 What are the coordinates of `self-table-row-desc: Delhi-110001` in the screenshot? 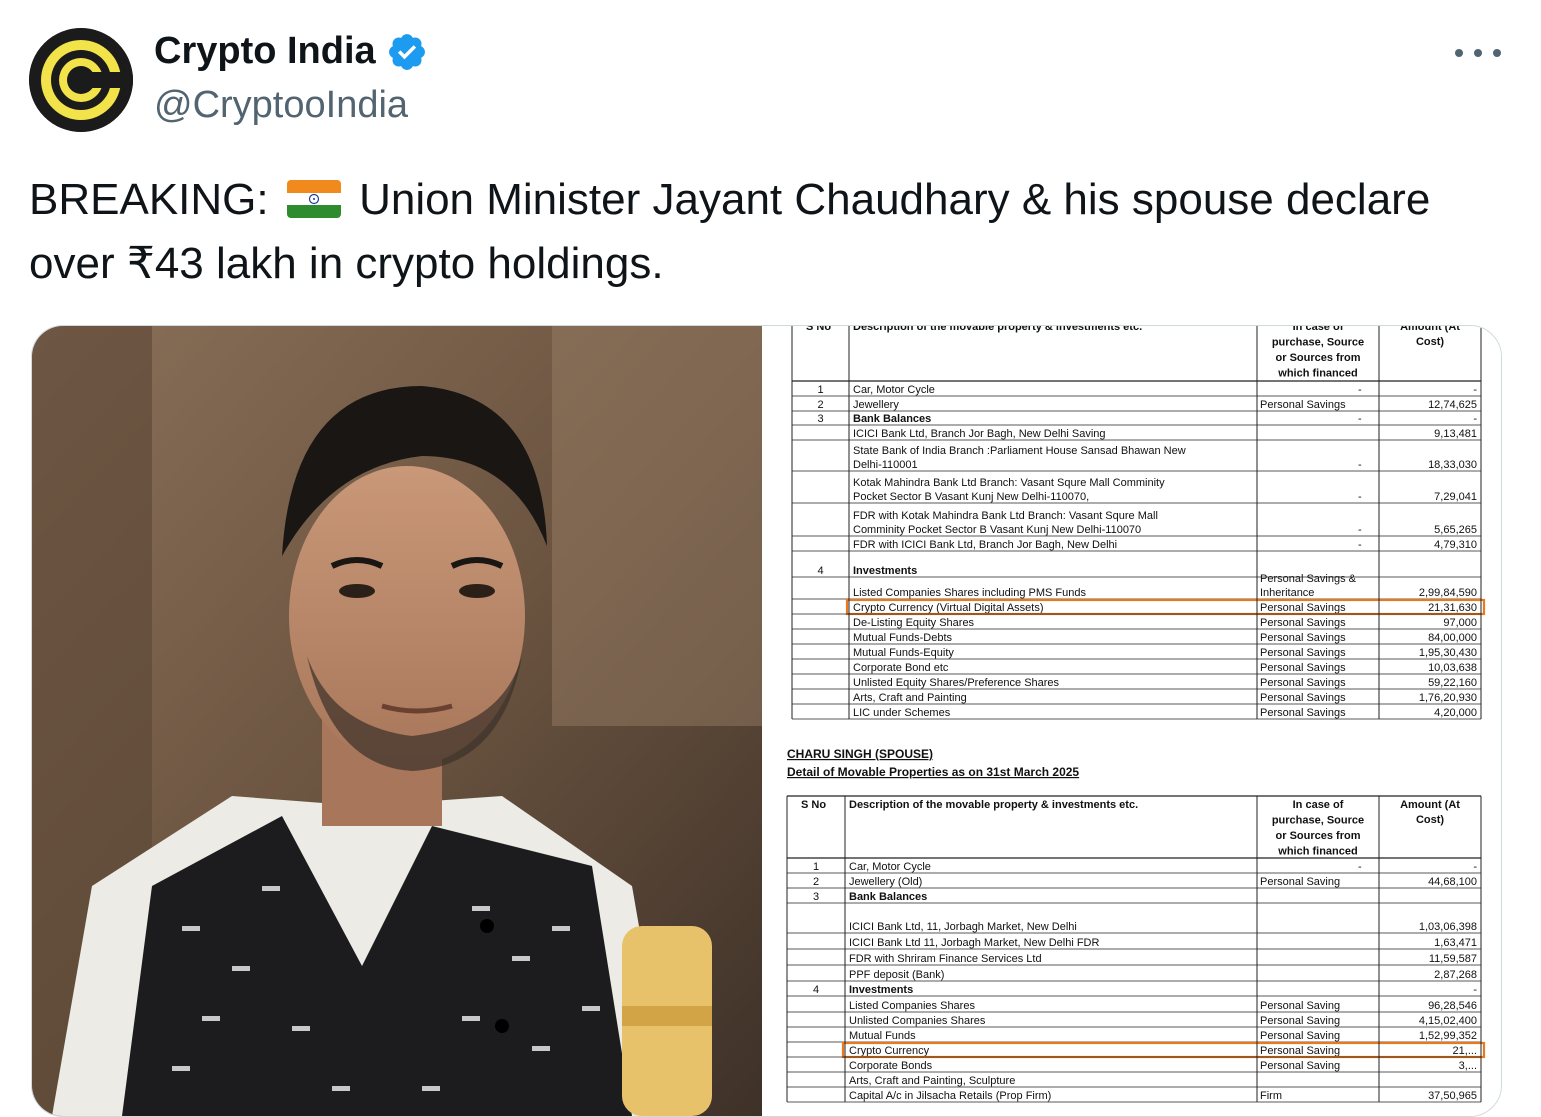 It's located at (885, 465).